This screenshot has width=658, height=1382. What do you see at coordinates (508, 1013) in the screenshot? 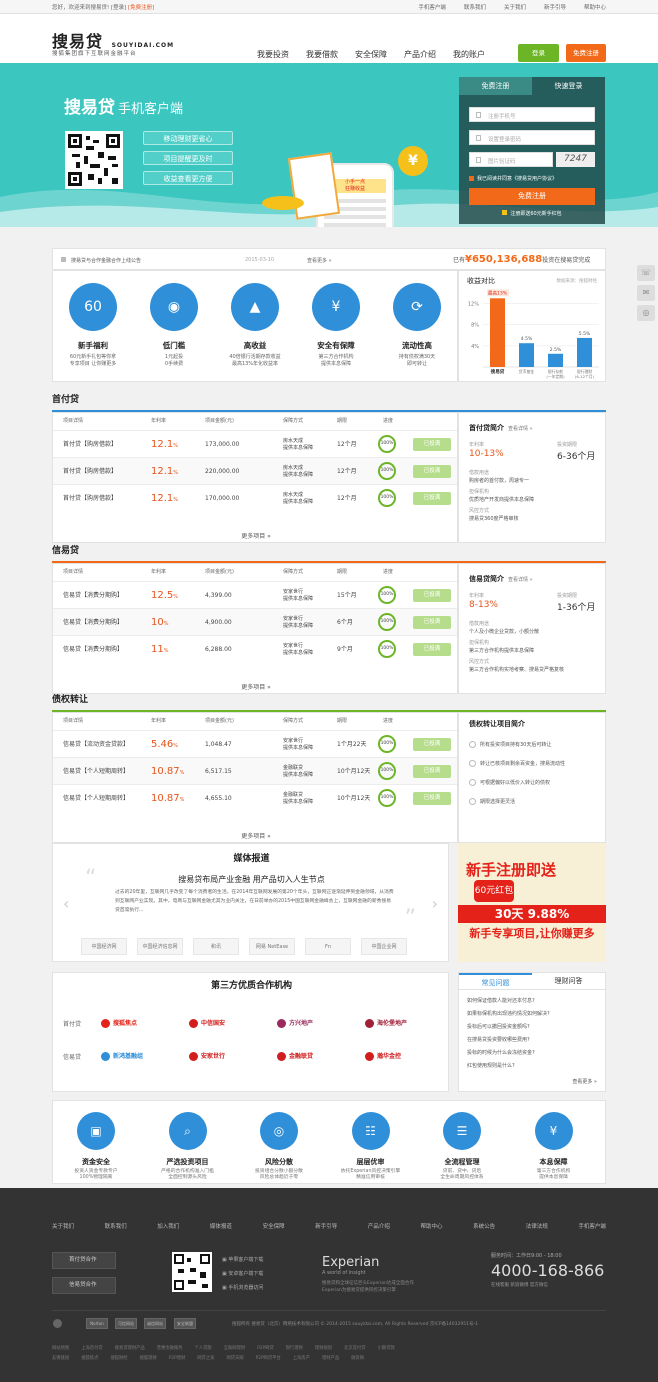
I see `faq-item: 如果标保机构出现违约情况如何解决?` at bounding box center [508, 1013].